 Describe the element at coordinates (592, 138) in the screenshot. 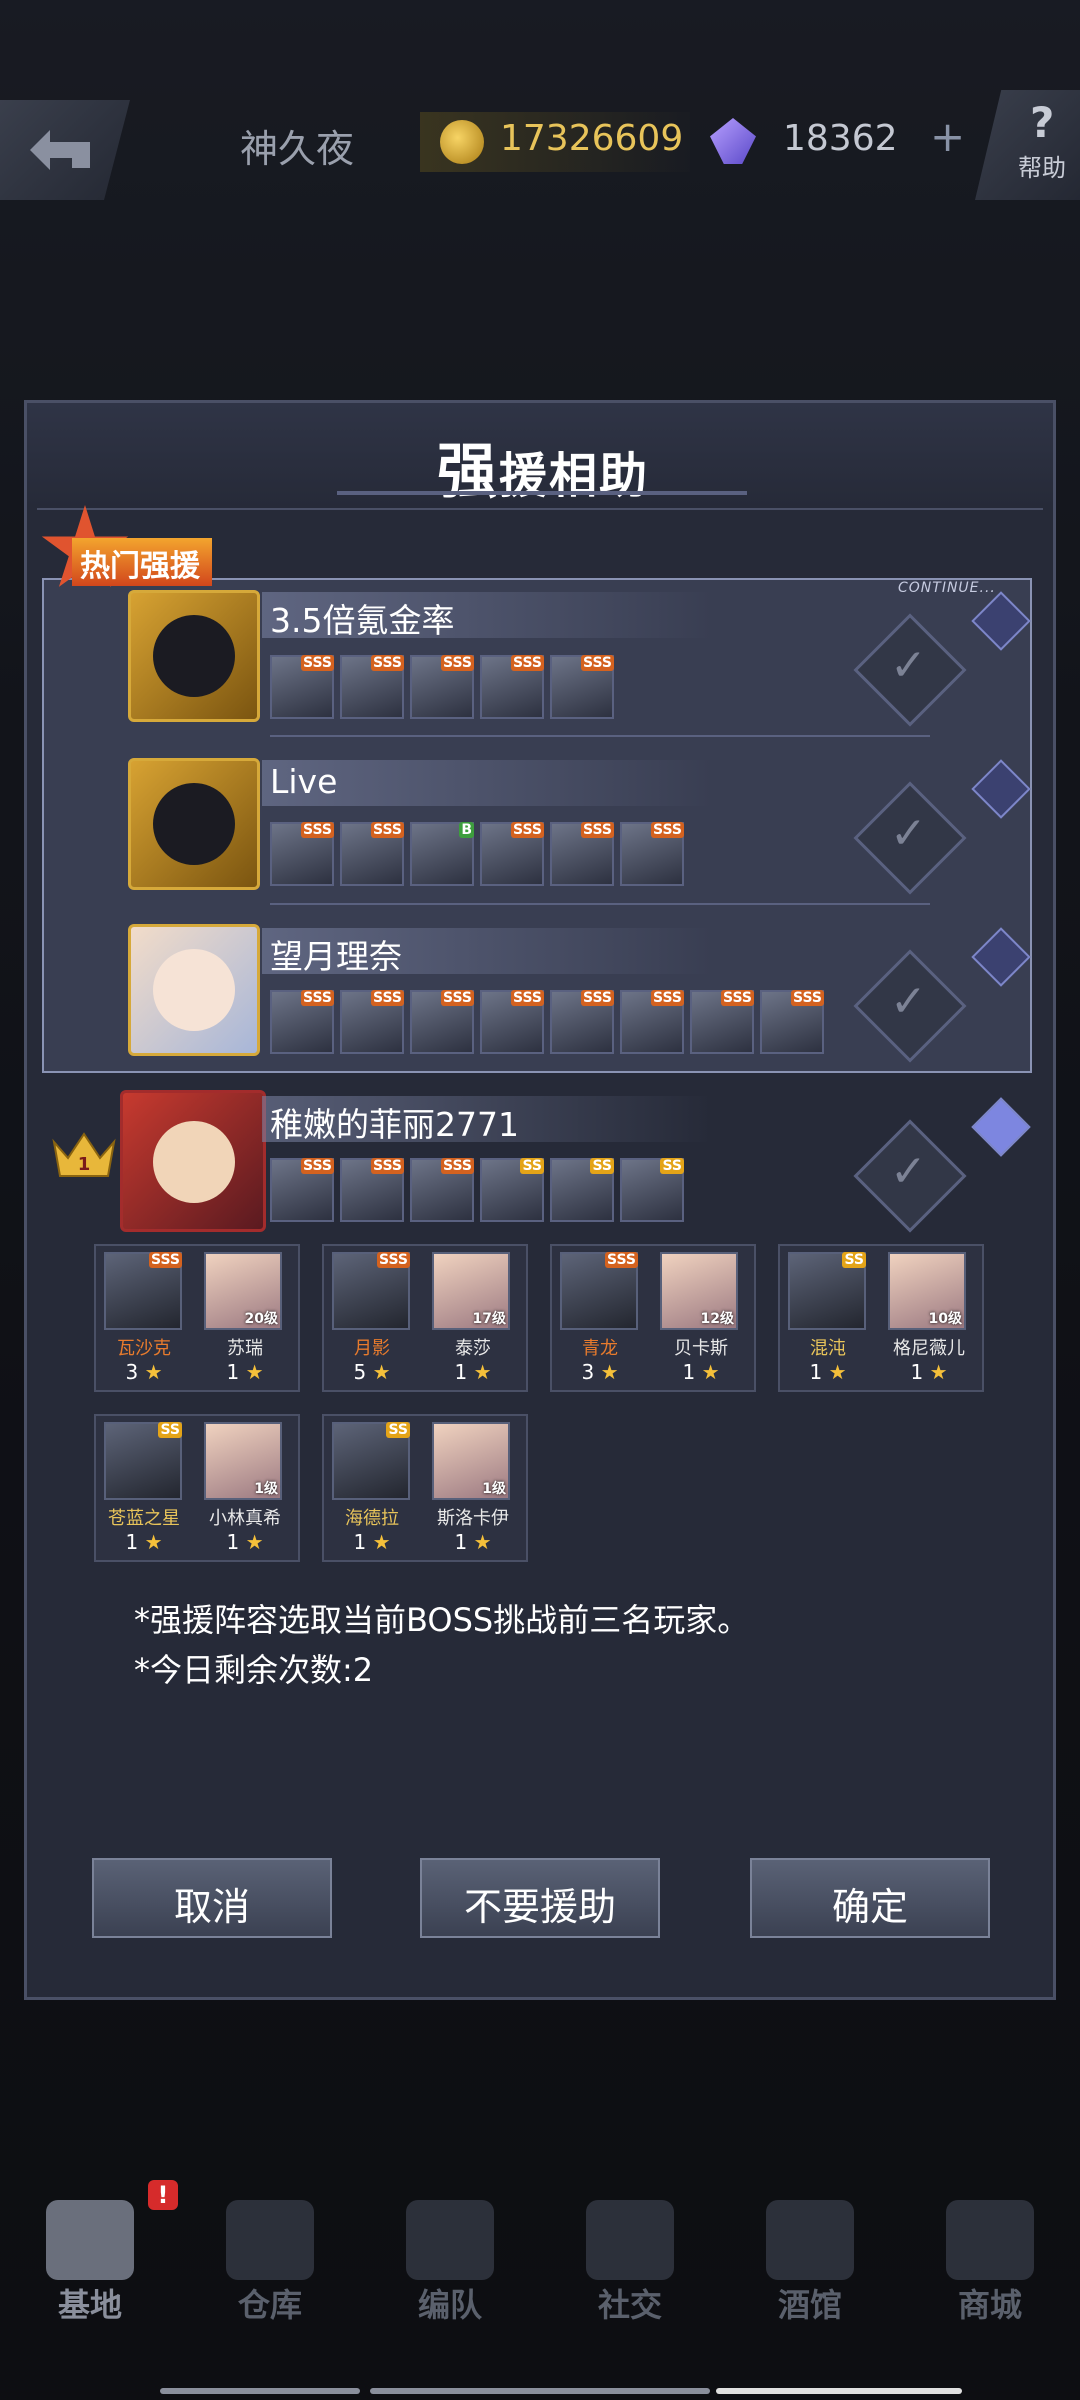

I see `gold-amount: 17326609` at that location.